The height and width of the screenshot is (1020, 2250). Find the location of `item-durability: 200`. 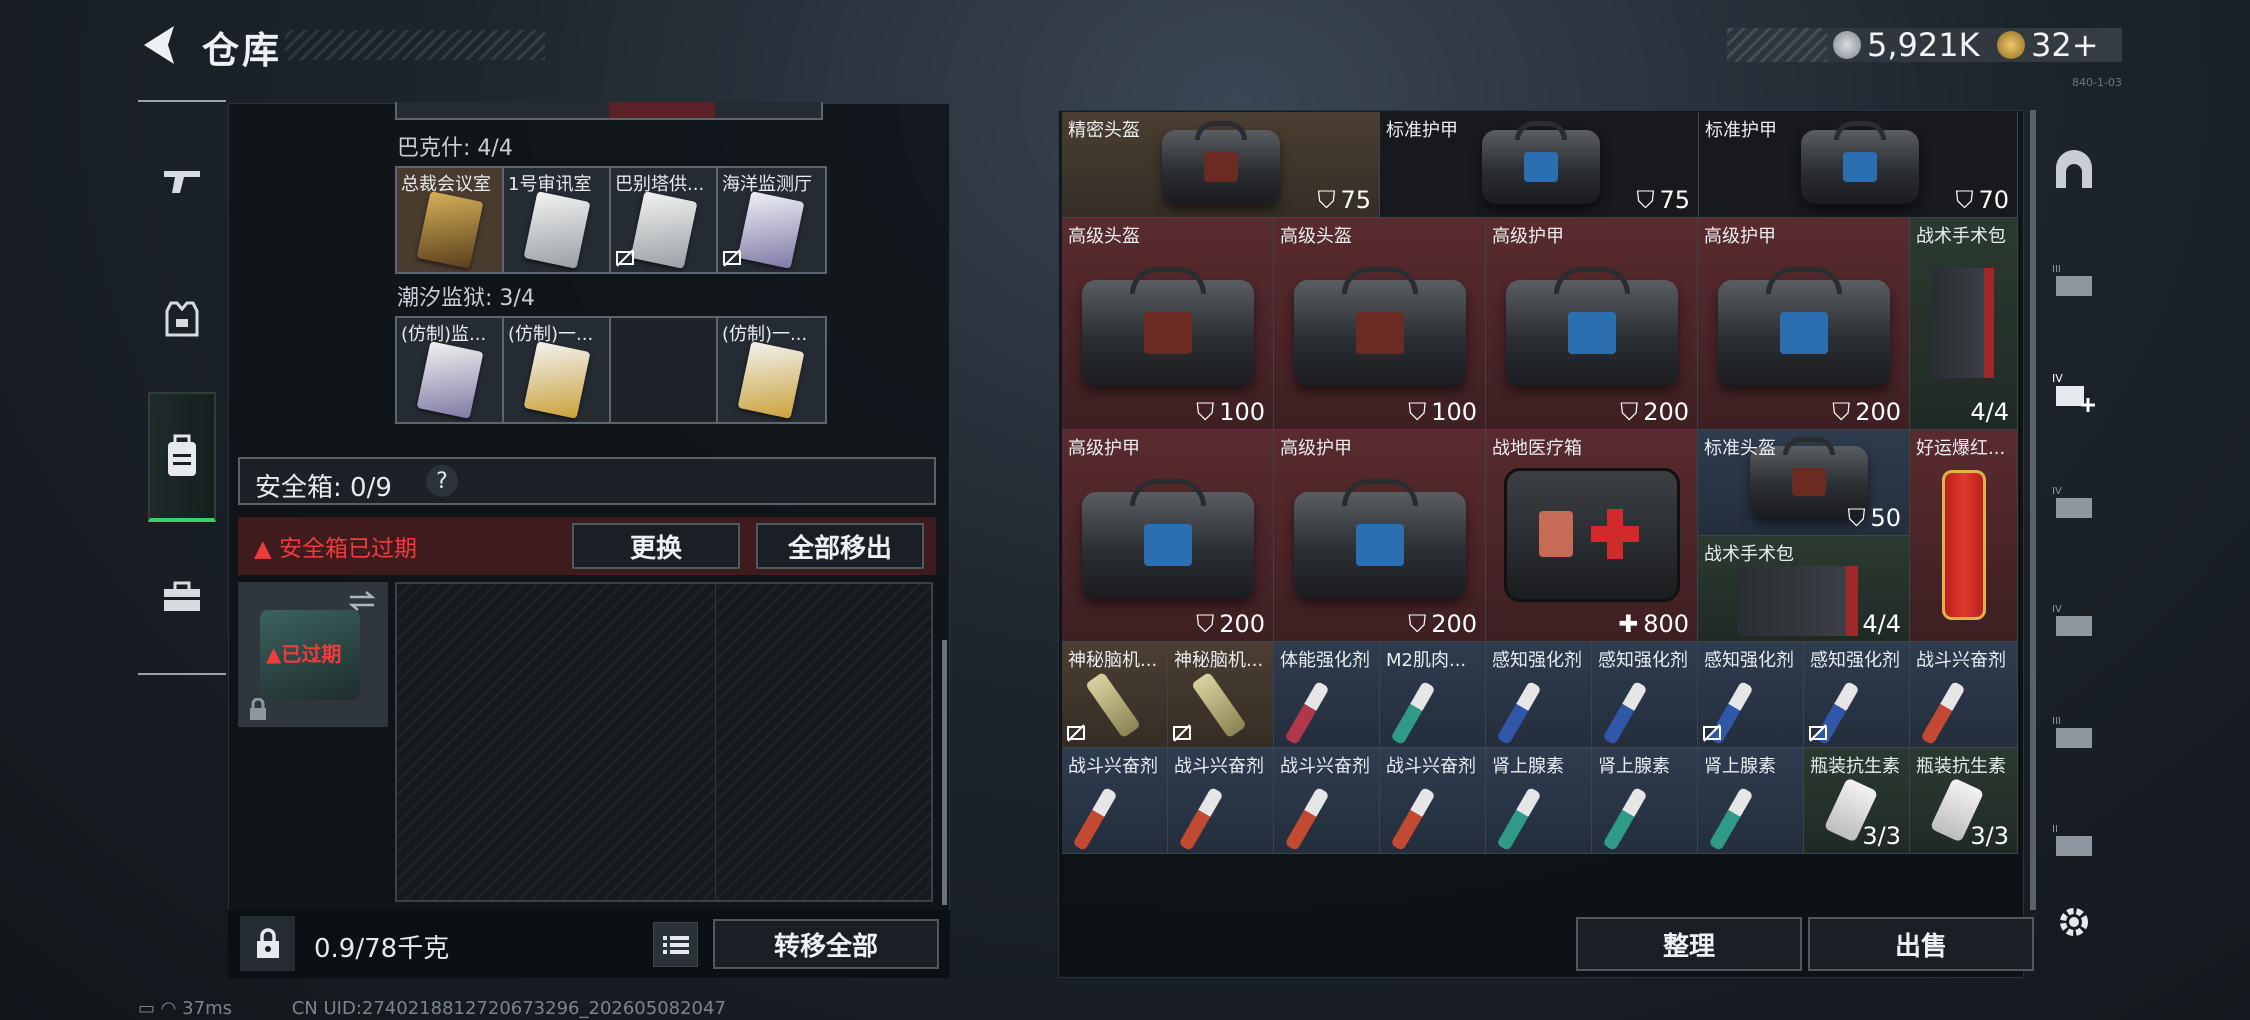

item-durability: 200 is located at coordinates (1666, 412).